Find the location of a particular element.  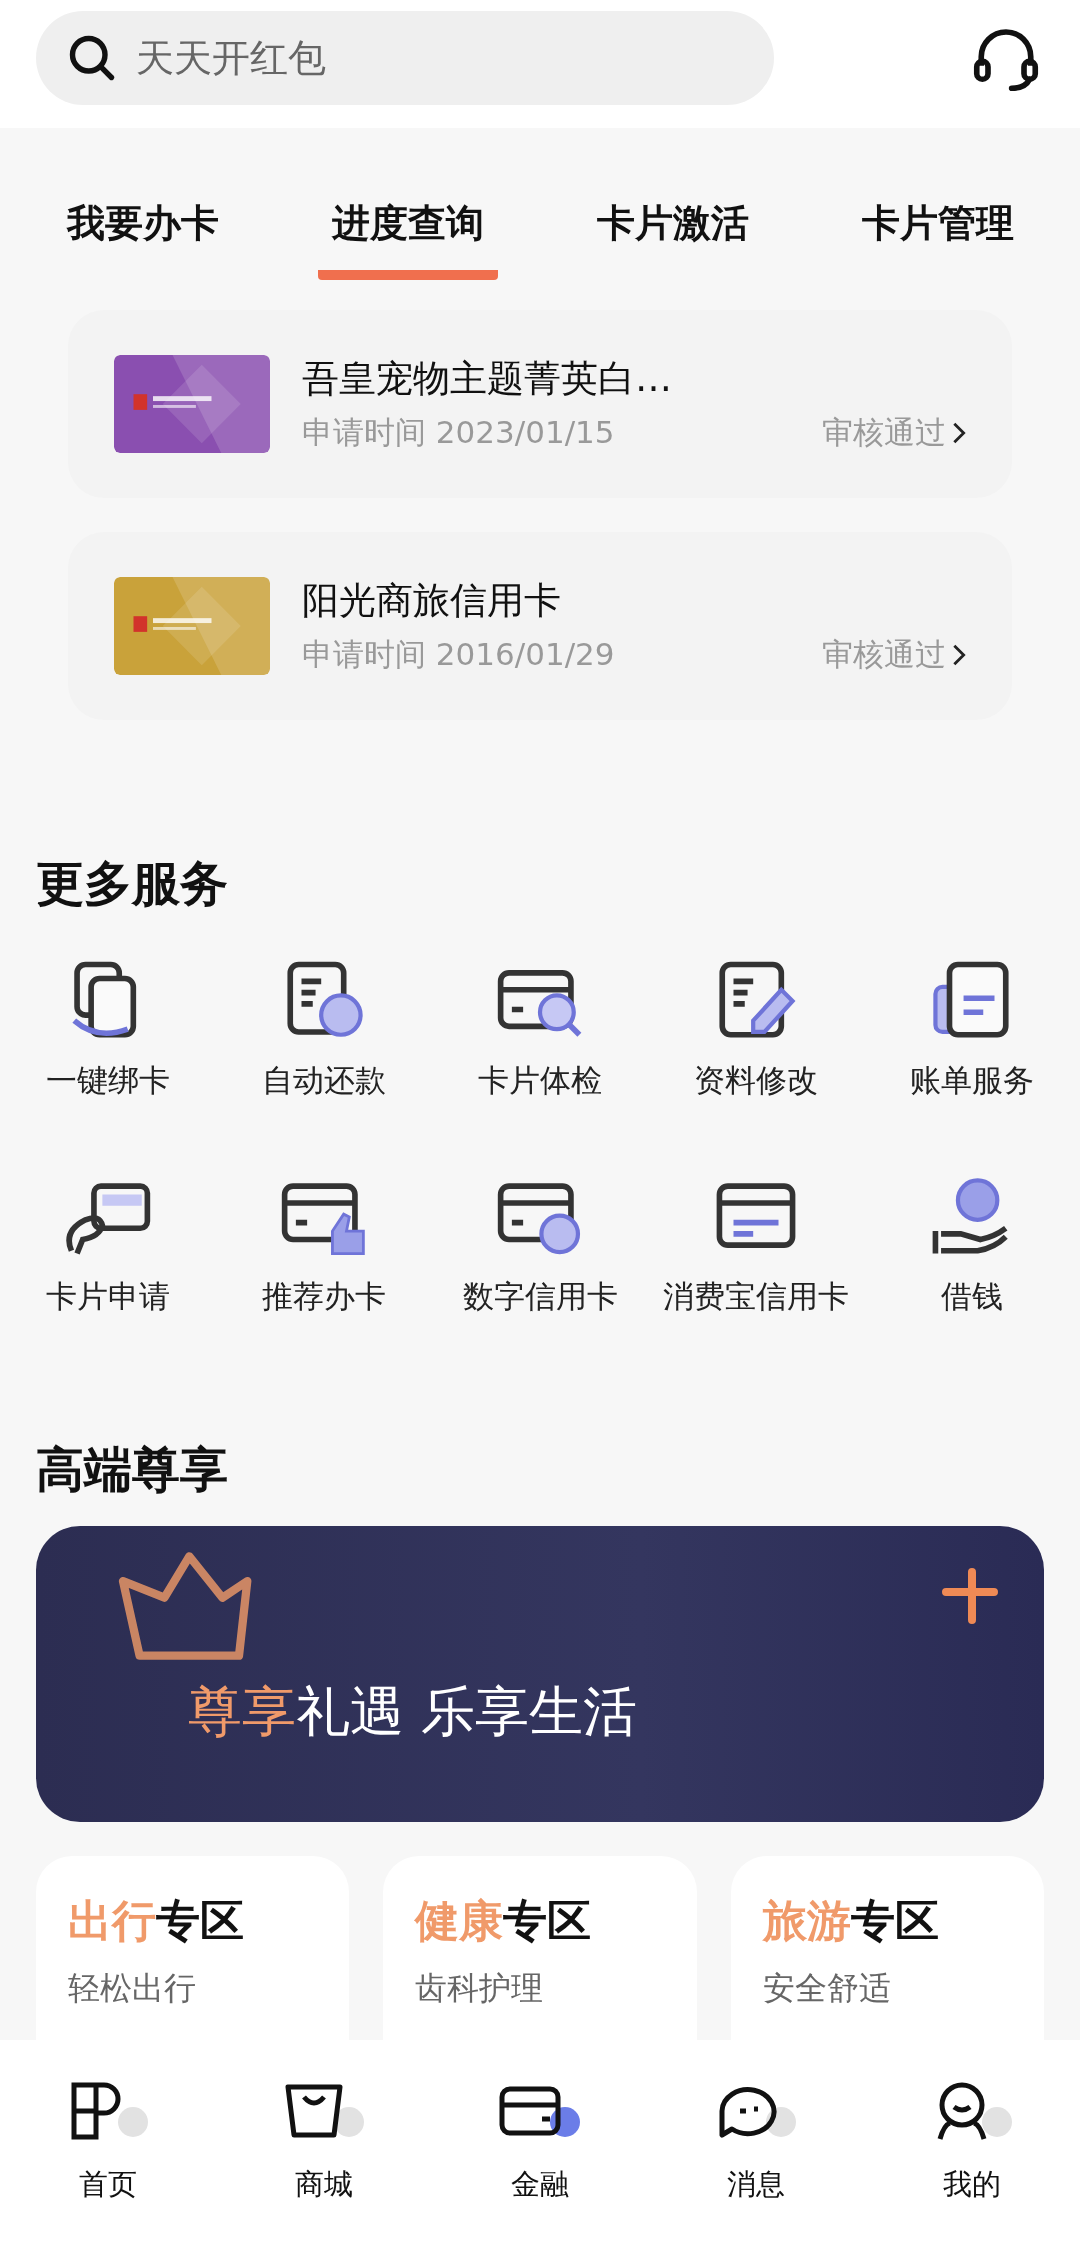

card-name: 阳光商旅信用卡 is located at coordinates (432, 601).